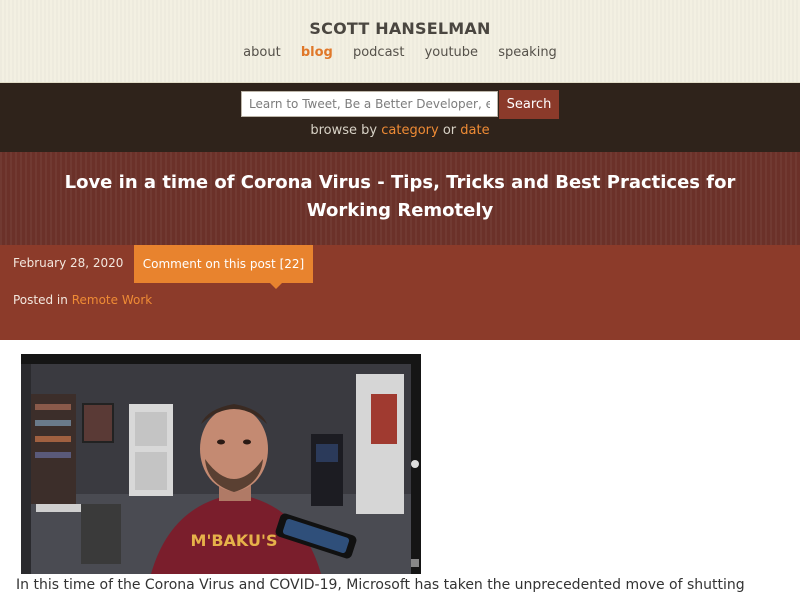 This screenshot has width=800, height=600. What do you see at coordinates (409, 130) in the screenshot?
I see `browse-category-link: category` at bounding box center [409, 130].